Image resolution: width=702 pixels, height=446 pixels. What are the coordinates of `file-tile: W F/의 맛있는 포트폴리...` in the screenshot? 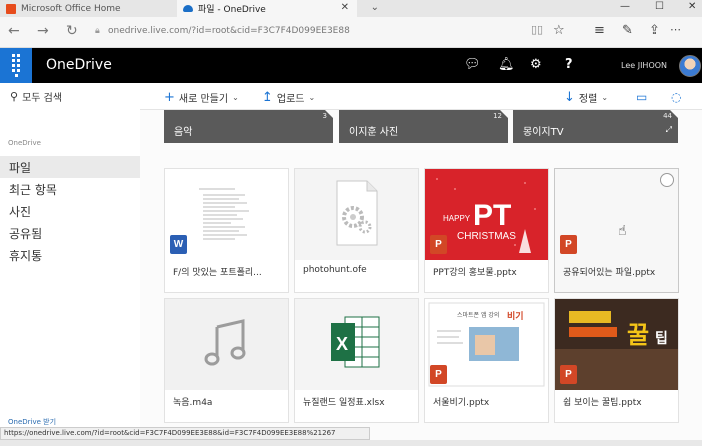 It's located at (226, 230).